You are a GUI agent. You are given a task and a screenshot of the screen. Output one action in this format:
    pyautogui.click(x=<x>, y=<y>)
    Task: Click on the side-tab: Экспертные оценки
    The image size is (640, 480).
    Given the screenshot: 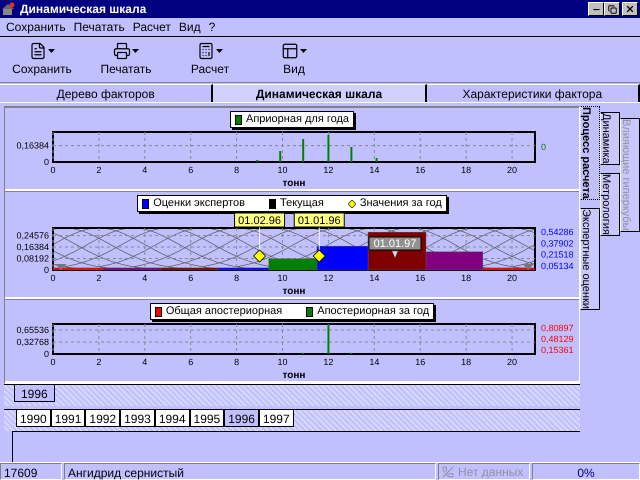 What is the action you would take?
    pyautogui.click(x=590, y=259)
    